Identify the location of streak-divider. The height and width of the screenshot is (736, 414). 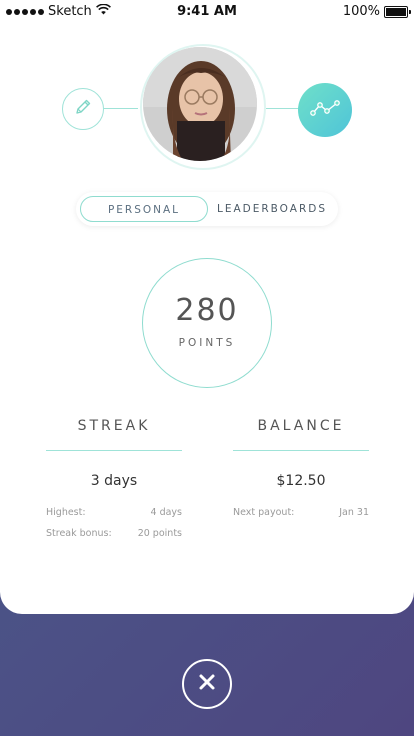
(114, 450).